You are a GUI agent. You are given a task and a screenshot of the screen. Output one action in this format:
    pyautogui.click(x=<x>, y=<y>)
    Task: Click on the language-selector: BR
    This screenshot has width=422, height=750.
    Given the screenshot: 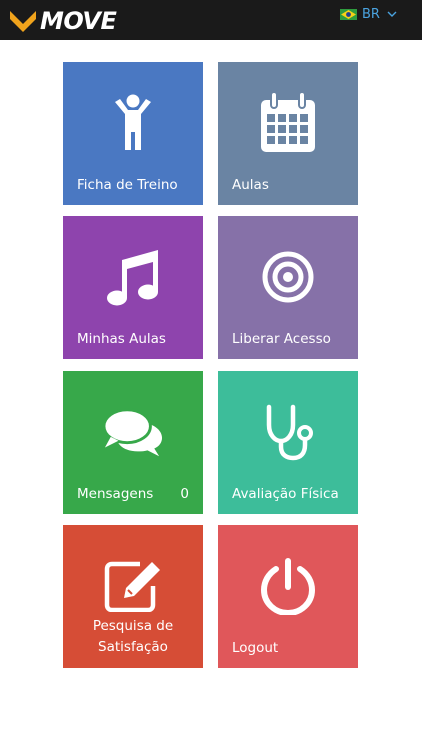 What is the action you would take?
    pyautogui.click(x=368, y=14)
    